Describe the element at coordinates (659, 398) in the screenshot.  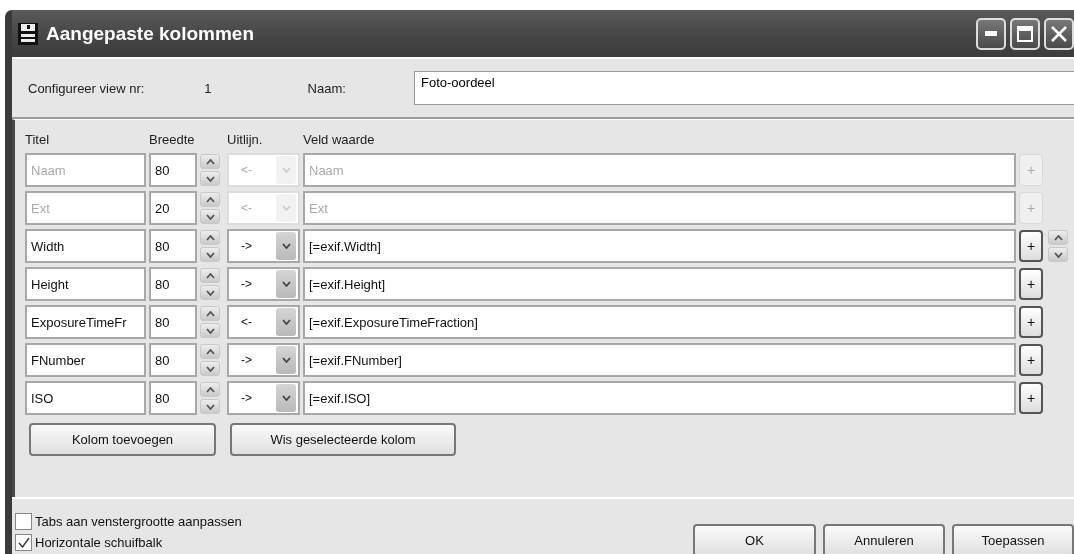
I see `field-value-field: [=exif.ISO]` at that location.